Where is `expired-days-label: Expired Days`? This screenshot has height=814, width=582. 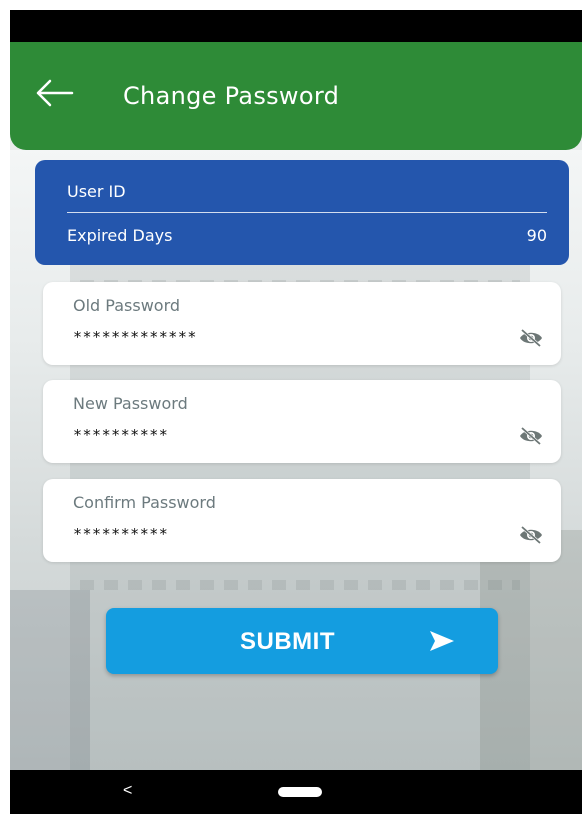 expired-days-label: Expired Days is located at coordinates (120, 235).